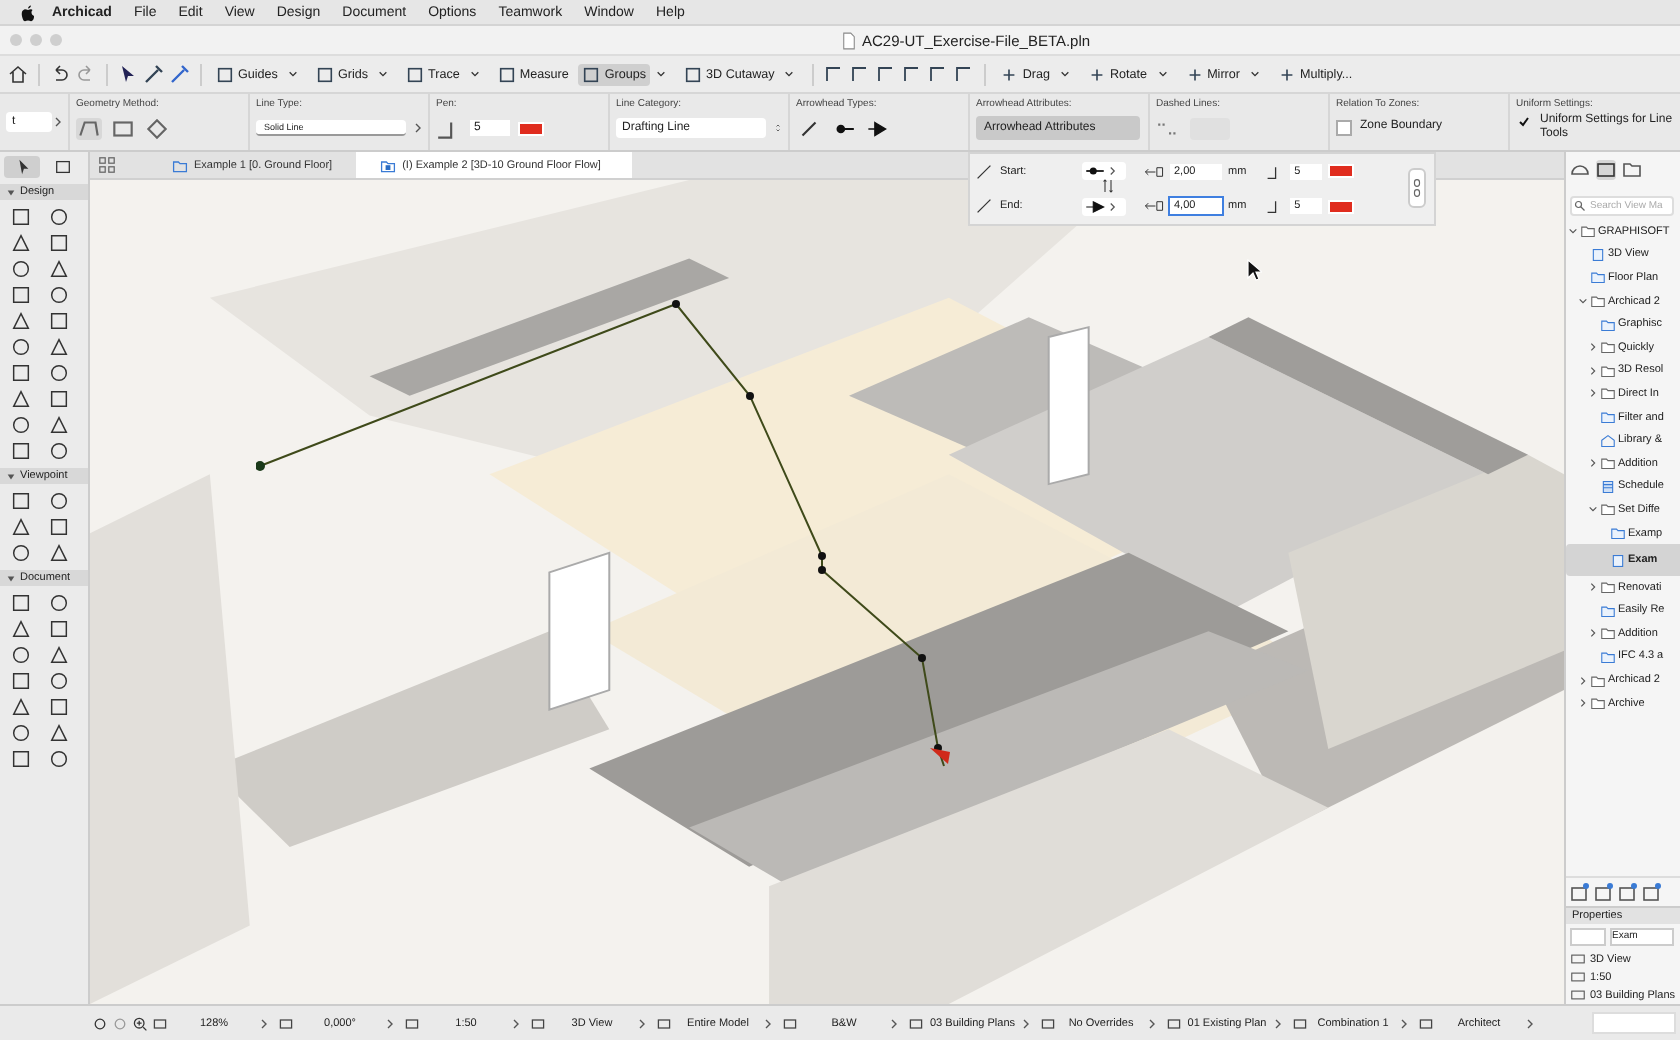 The height and width of the screenshot is (1040, 1680). What do you see at coordinates (1588, 937) in the screenshot?
I see `view-id-field` at bounding box center [1588, 937].